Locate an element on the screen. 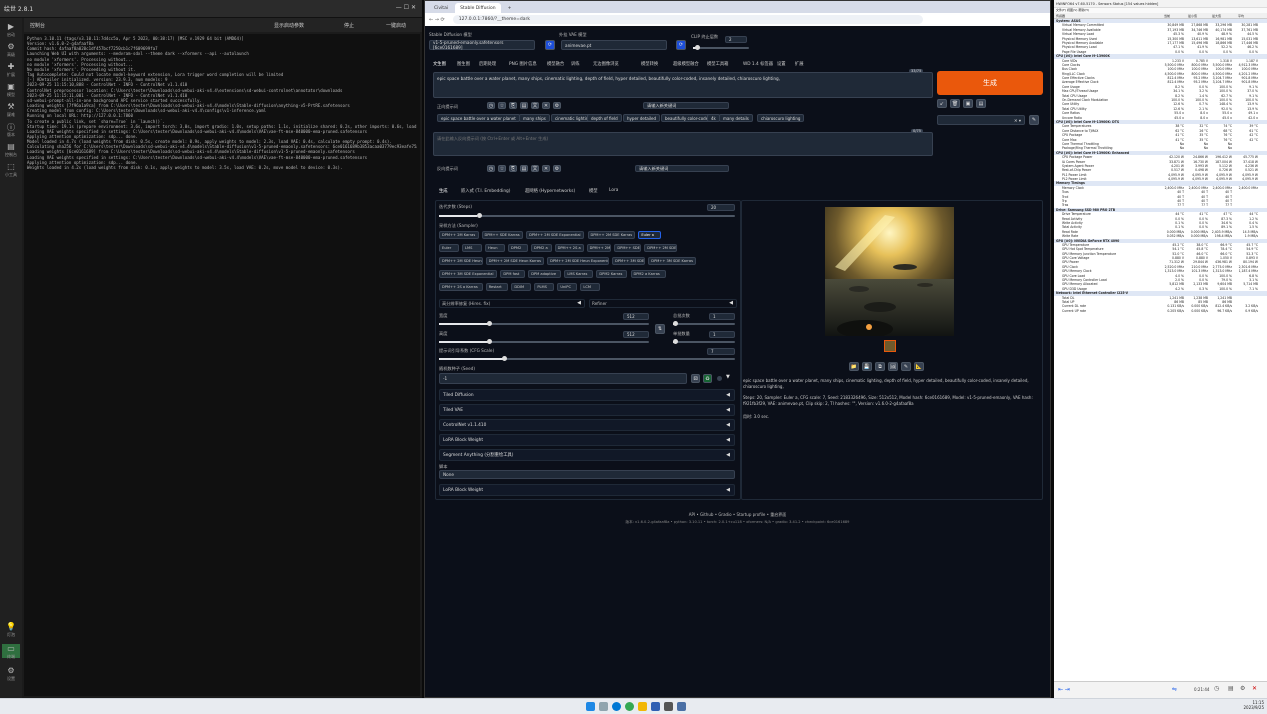 The image size is (1267, 714). main-tab: 图生图 is located at coordinates (463, 64).